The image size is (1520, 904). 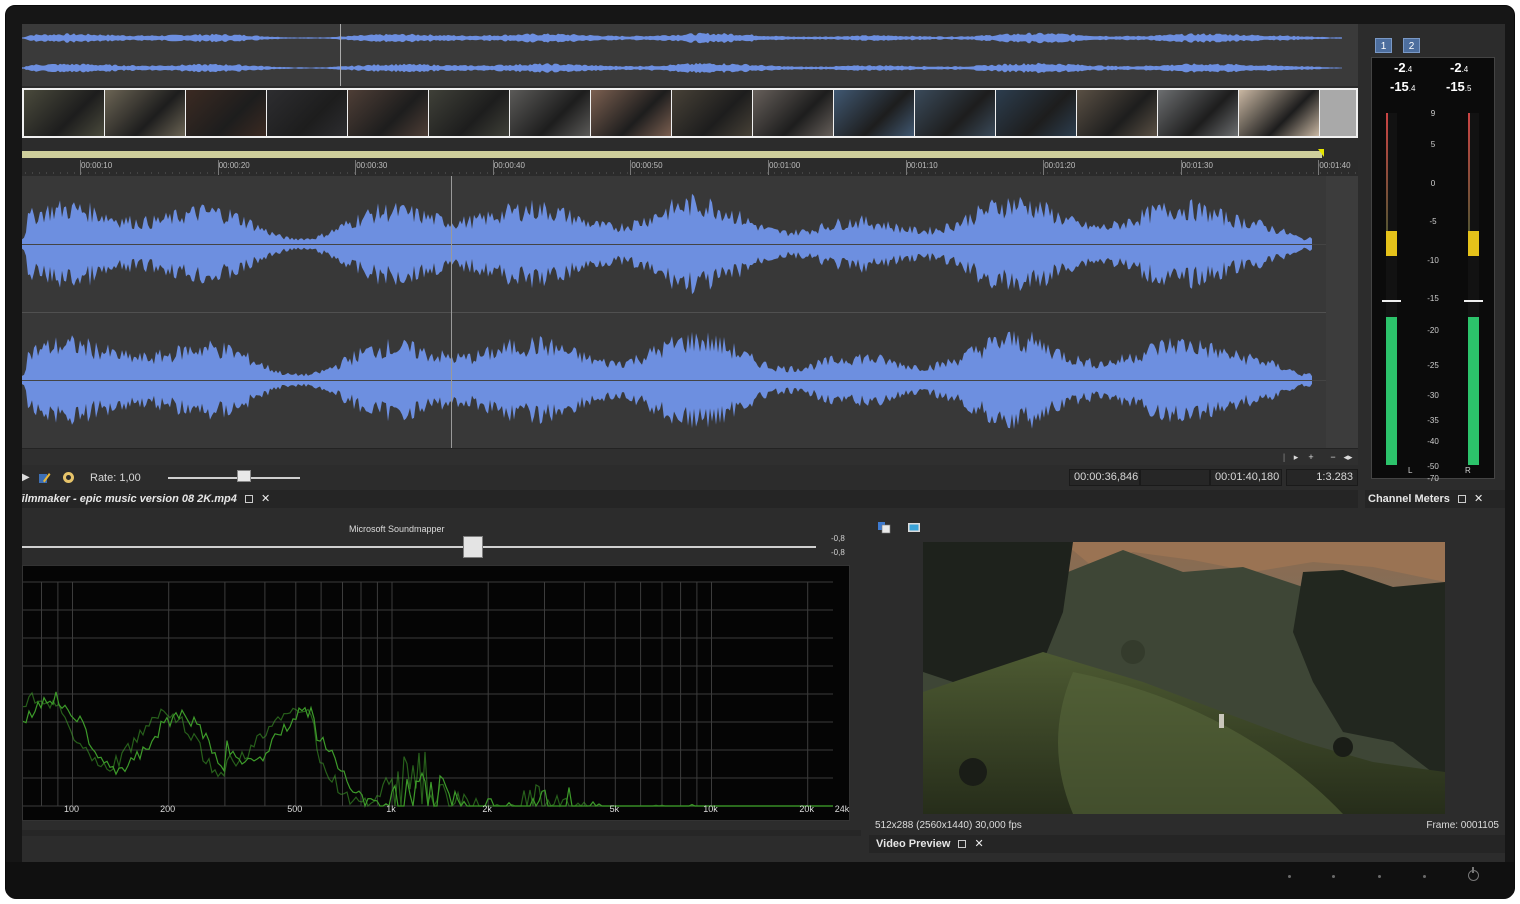 What do you see at coordinates (234, 478) in the screenshot?
I see `rate-slider-track` at bounding box center [234, 478].